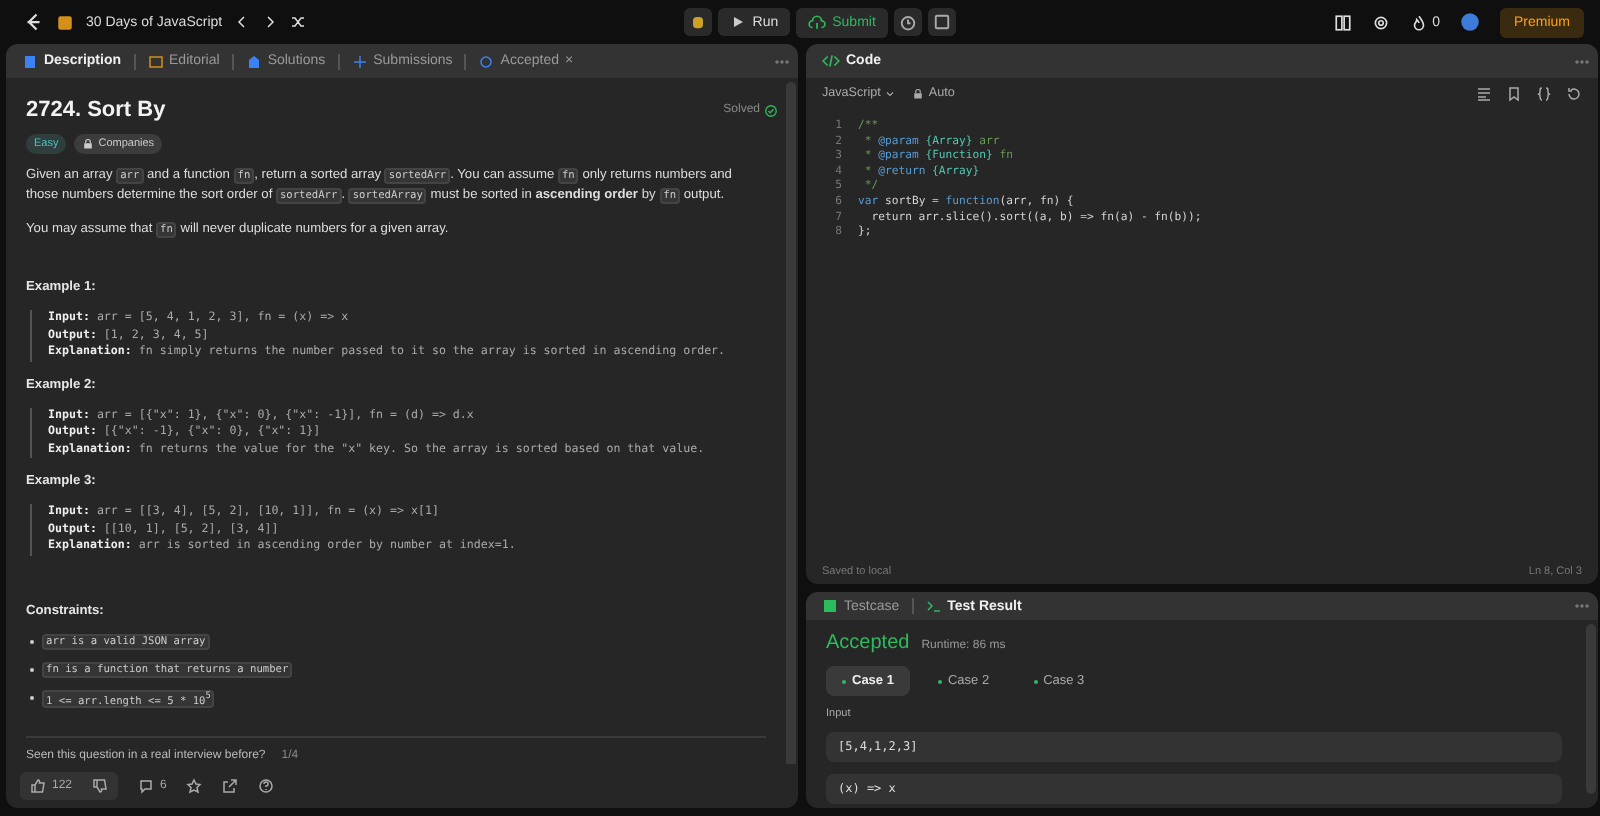 The width and height of the screenshot is (1600, 816). What do you see at coordinates (1582, 606) in the screenshot?
I see `more-icon` at bounding box center [1582, 606].